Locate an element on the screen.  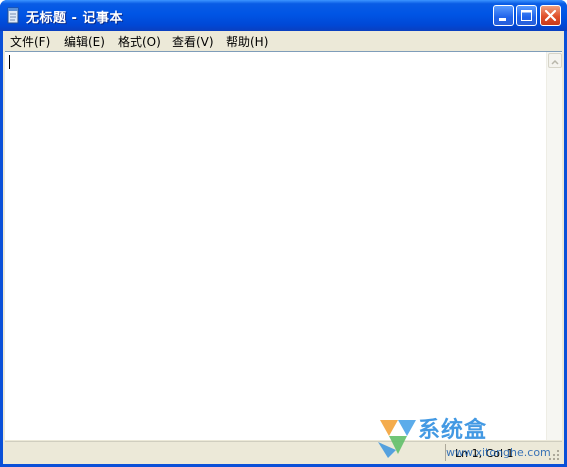
scroll-up-button is located at coordinates (555, 60).